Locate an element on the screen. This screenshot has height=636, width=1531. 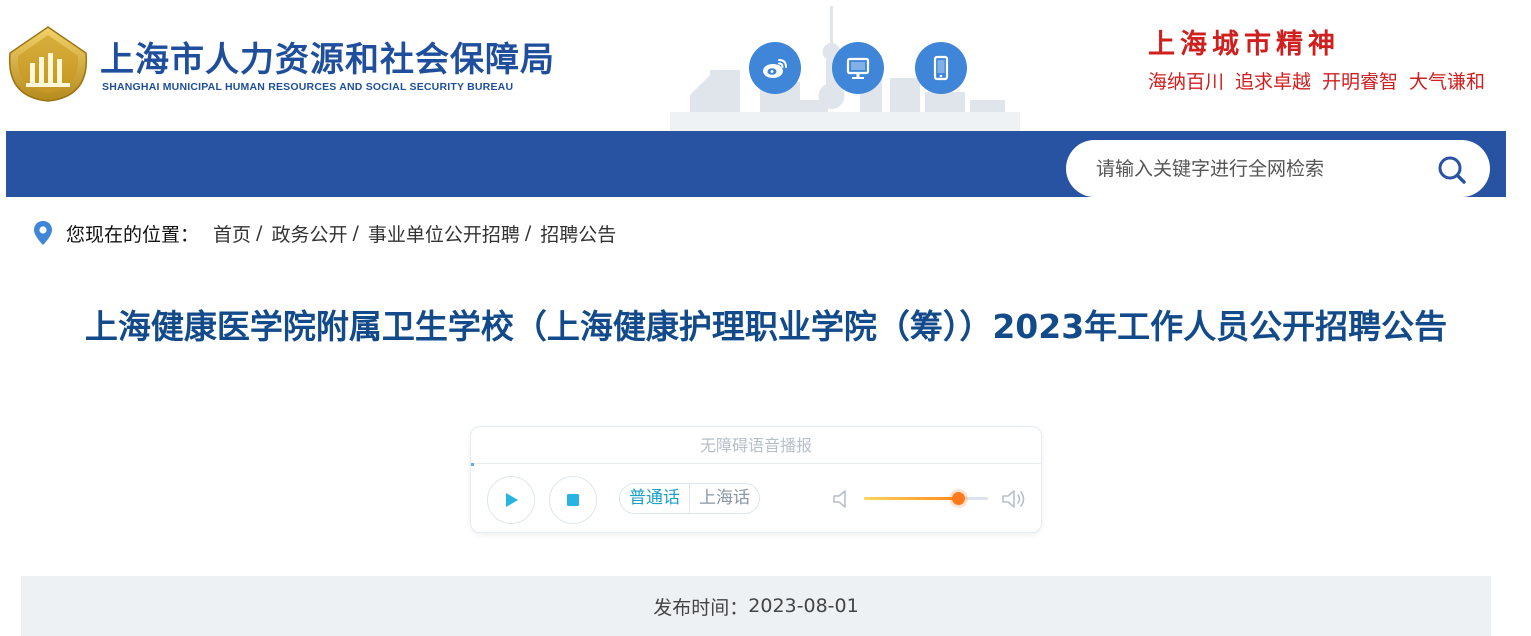
search-button is located at coordinates (1452, 170).